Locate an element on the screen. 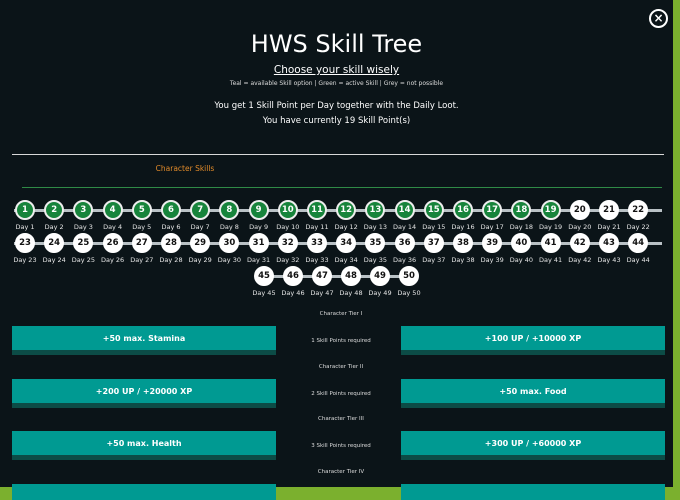 The width and height of the screenshot is (680, 500). day-node: 11 is located at coordinates (317, 210).